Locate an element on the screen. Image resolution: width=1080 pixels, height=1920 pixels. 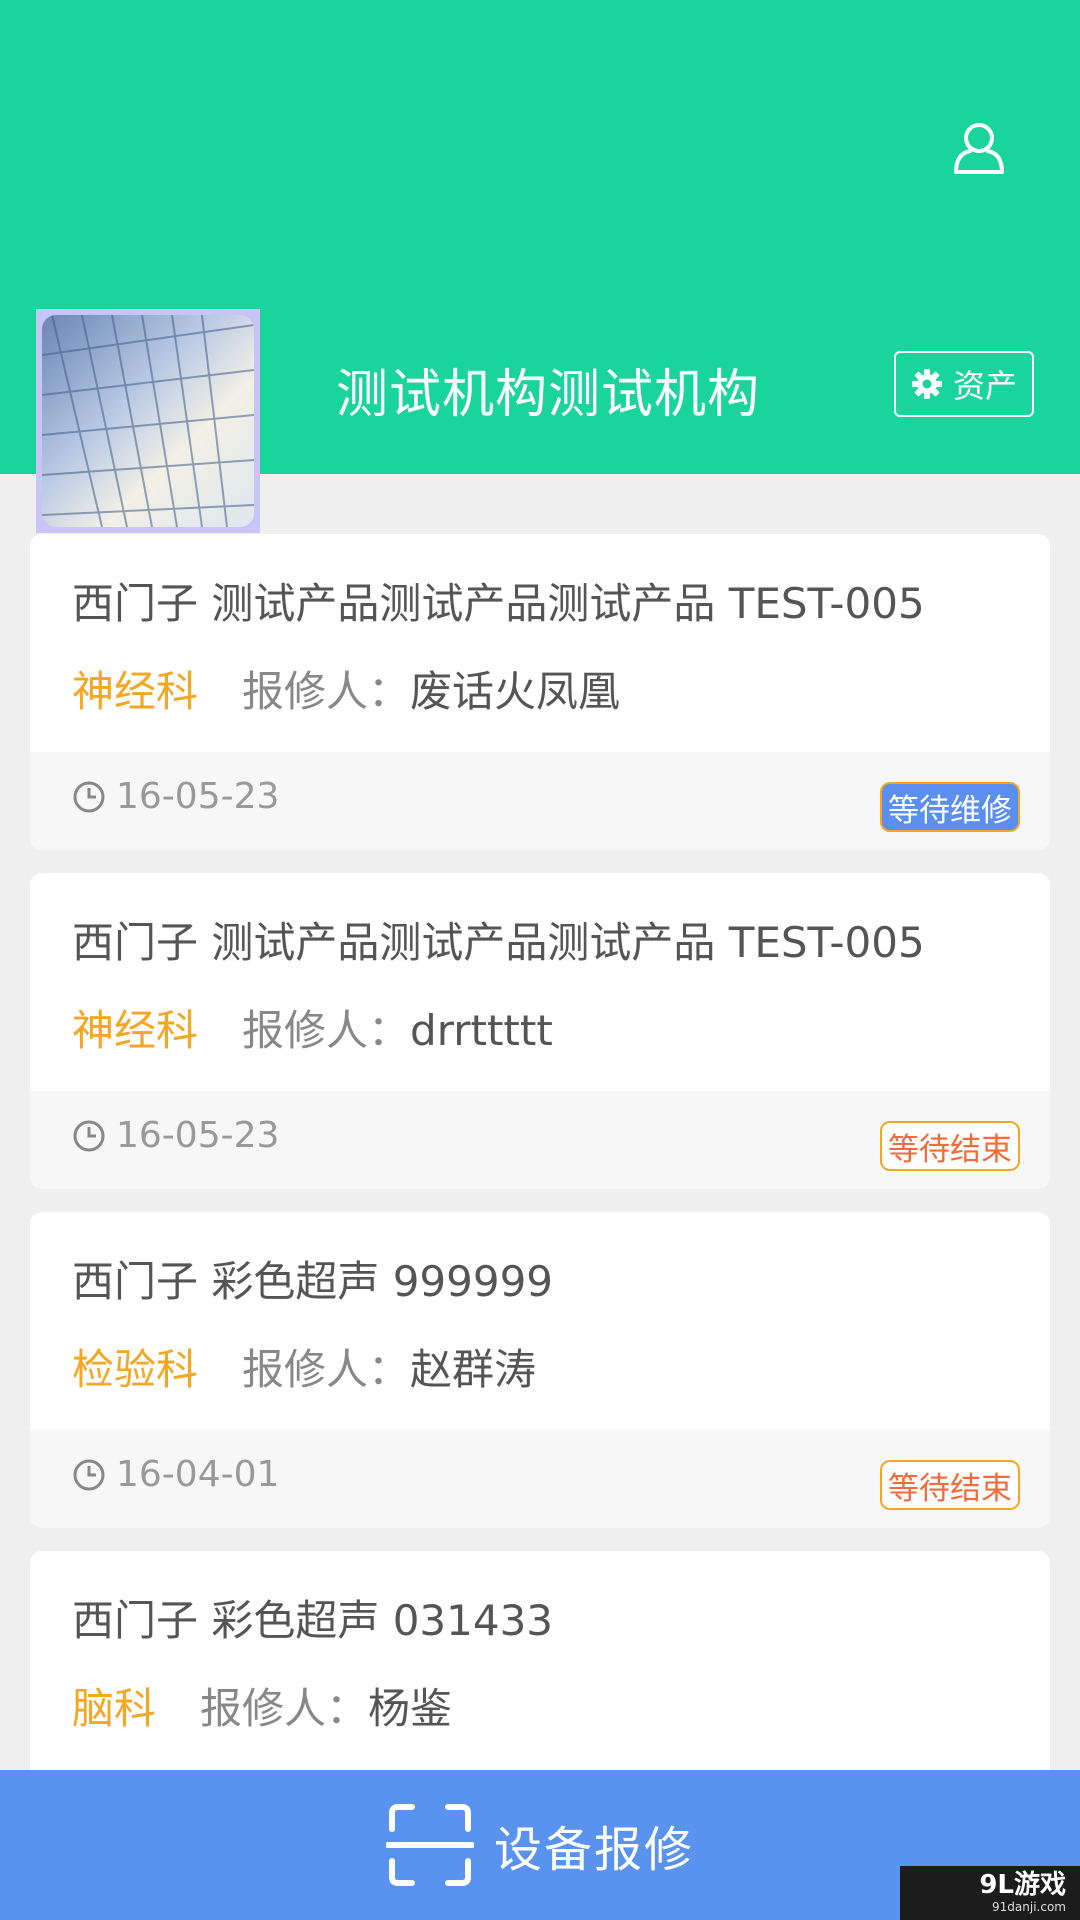
reporter-name: 赵群涛 is located at coordinates (473, 1369).